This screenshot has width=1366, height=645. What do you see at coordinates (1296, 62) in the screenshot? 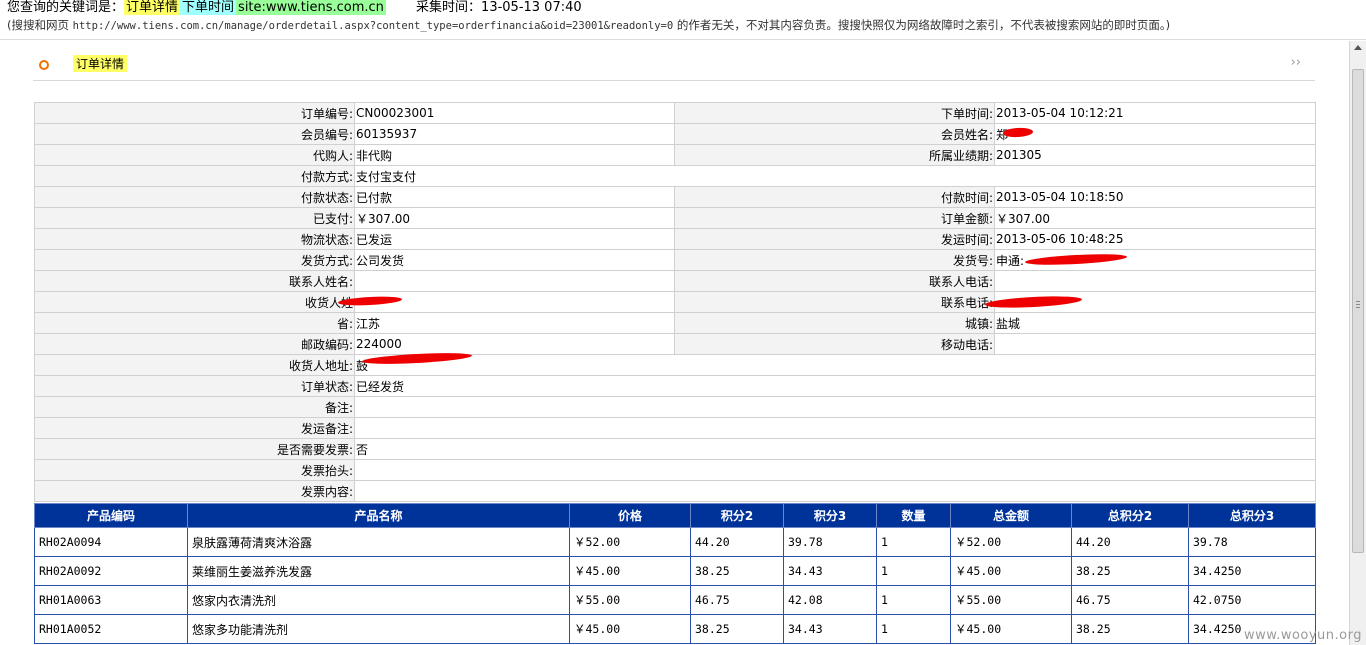
I see `double-chevron-right-icon: ››` at bounding box center [1296, 62].